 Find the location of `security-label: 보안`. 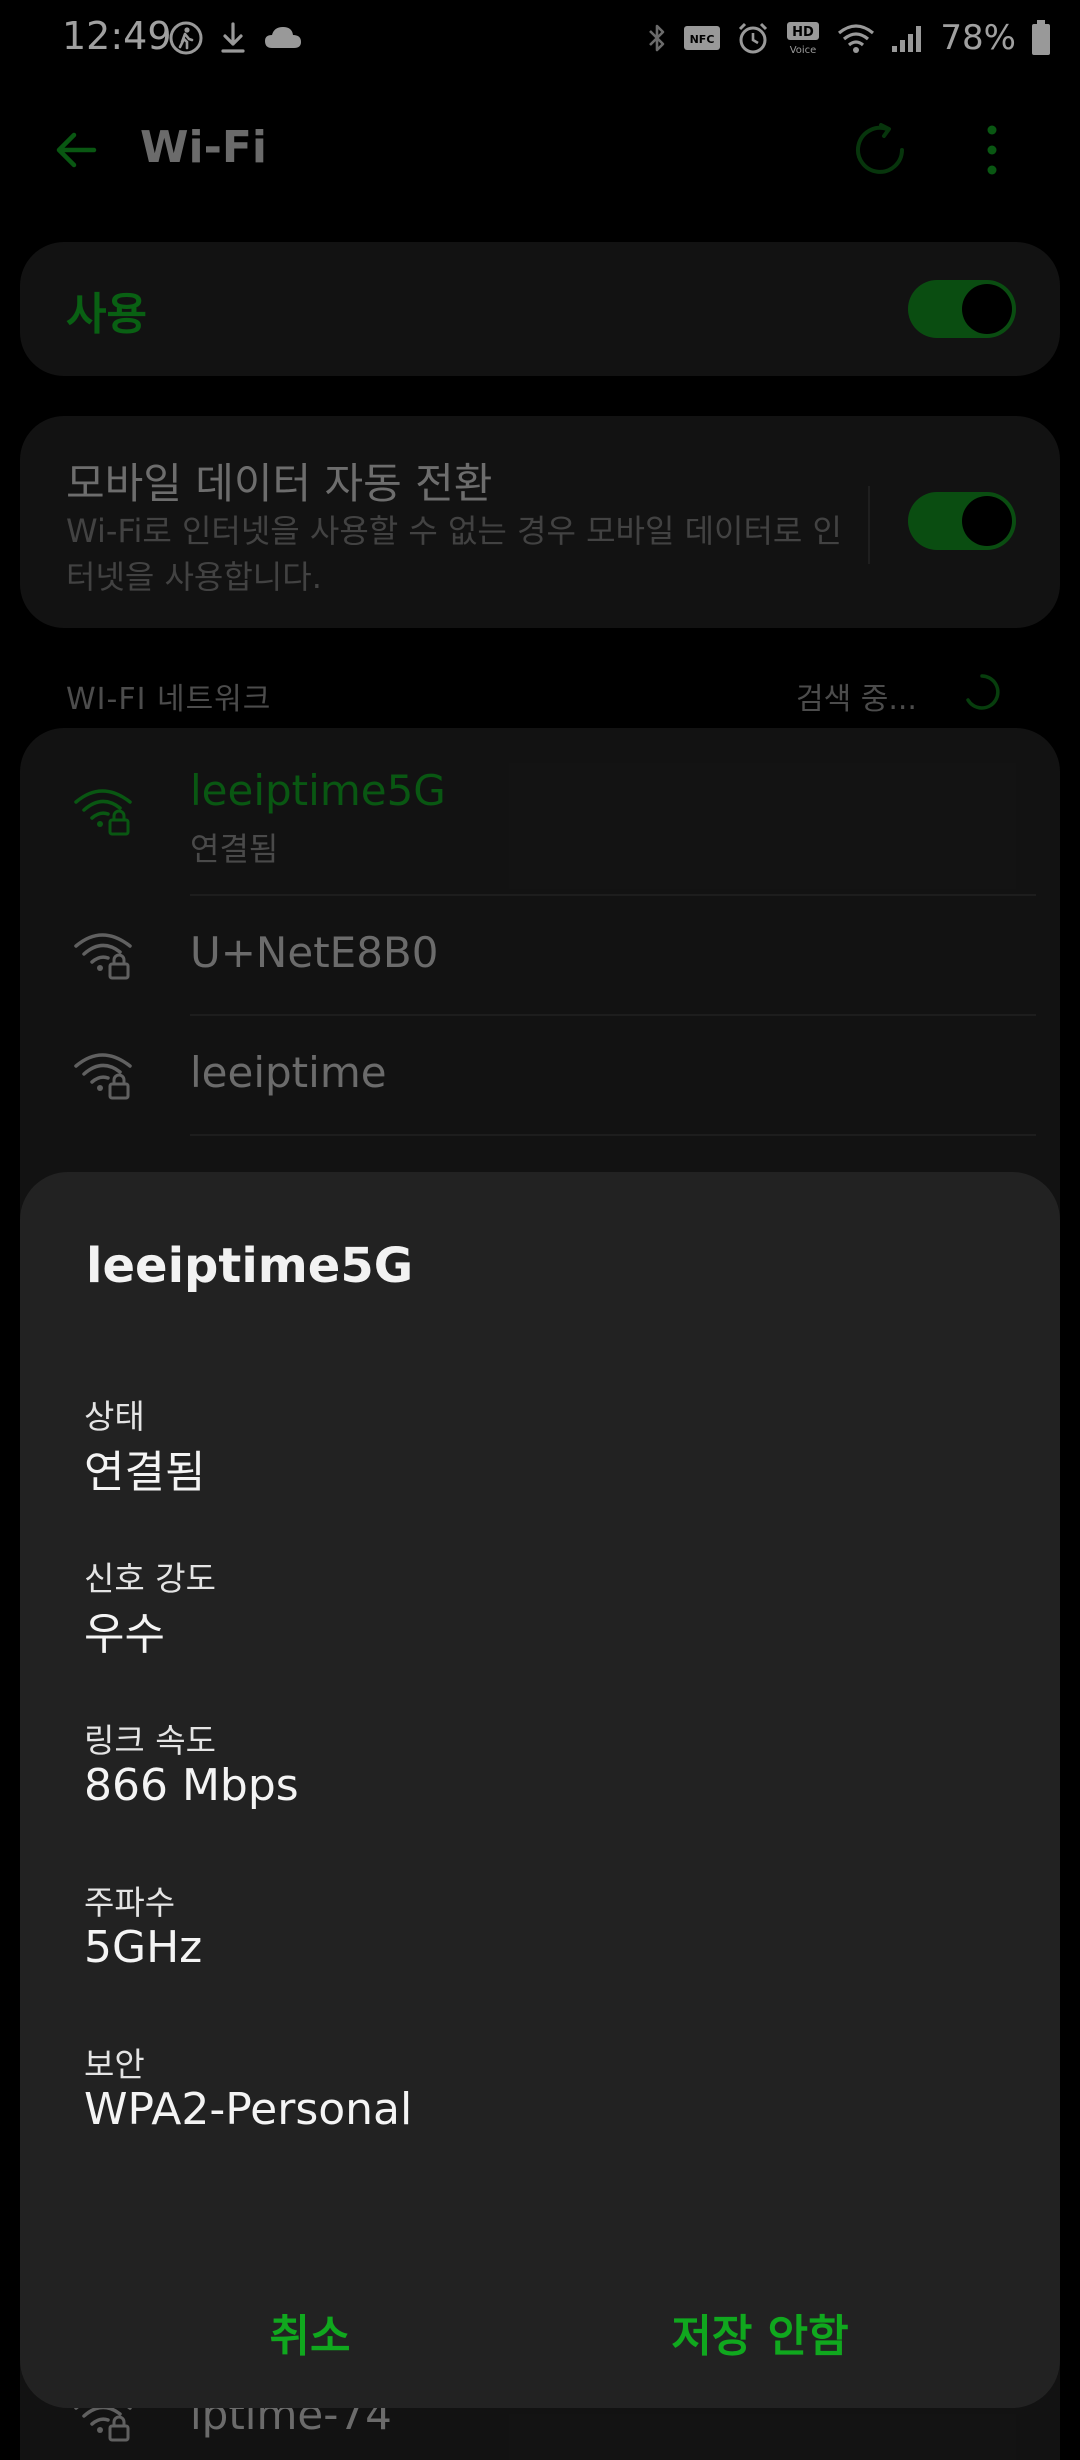

security-label: 보안 is located at coordinates (114, 2064).